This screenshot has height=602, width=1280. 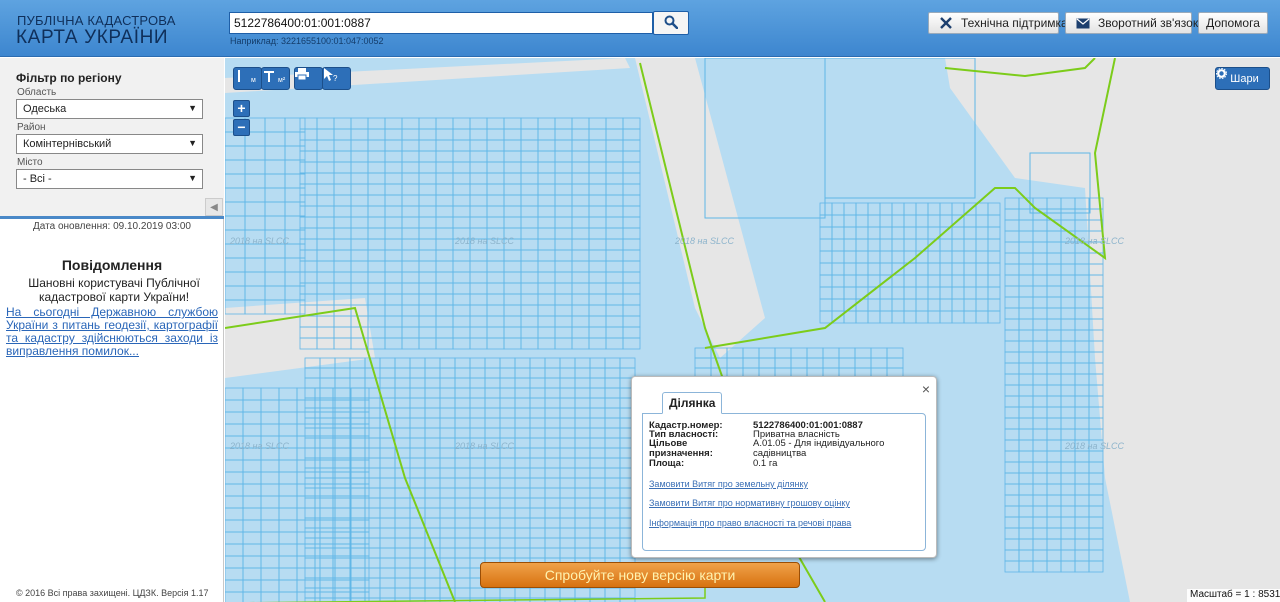 I want to click on tab-parcel: Ділянка, so click(x=692, y=403).